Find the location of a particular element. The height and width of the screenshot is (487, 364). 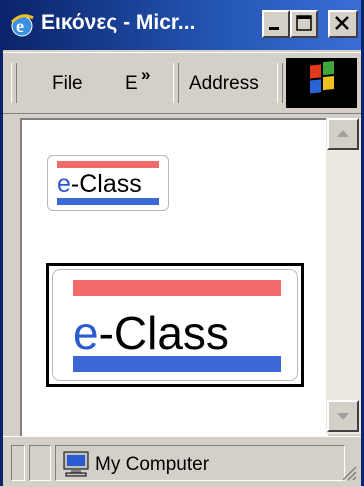

address-label: Address is located at coordinates (224, 84).